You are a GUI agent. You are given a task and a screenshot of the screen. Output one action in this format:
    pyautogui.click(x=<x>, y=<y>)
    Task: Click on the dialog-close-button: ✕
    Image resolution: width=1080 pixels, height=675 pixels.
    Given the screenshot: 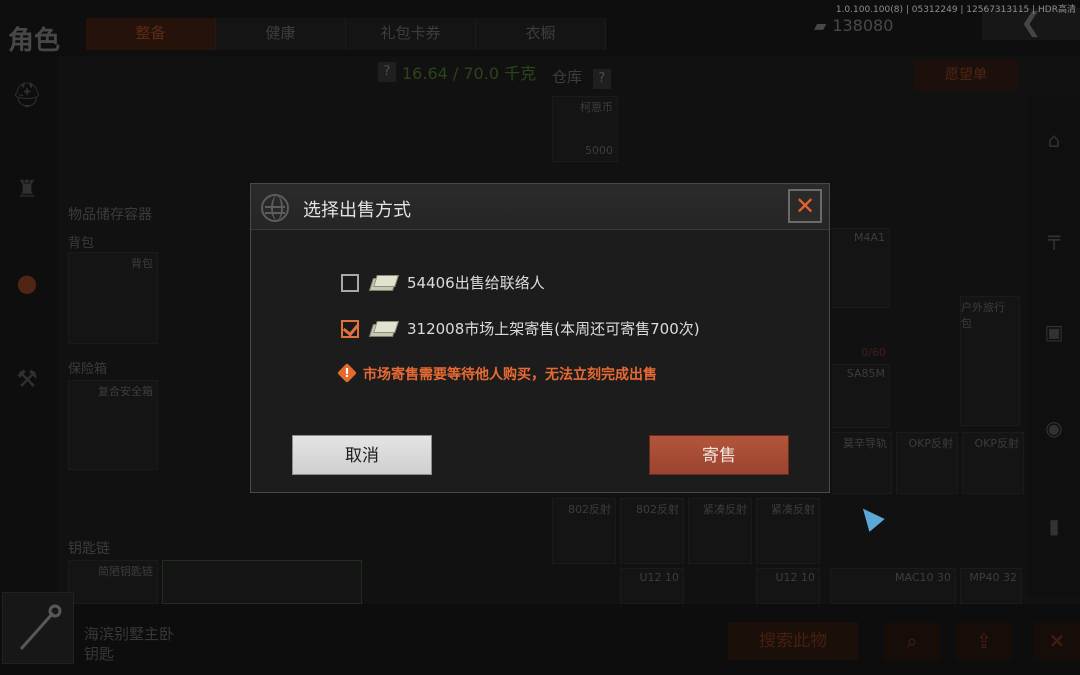 What is the action you would take?
    pyautogui.click(x=805, y=206)
    